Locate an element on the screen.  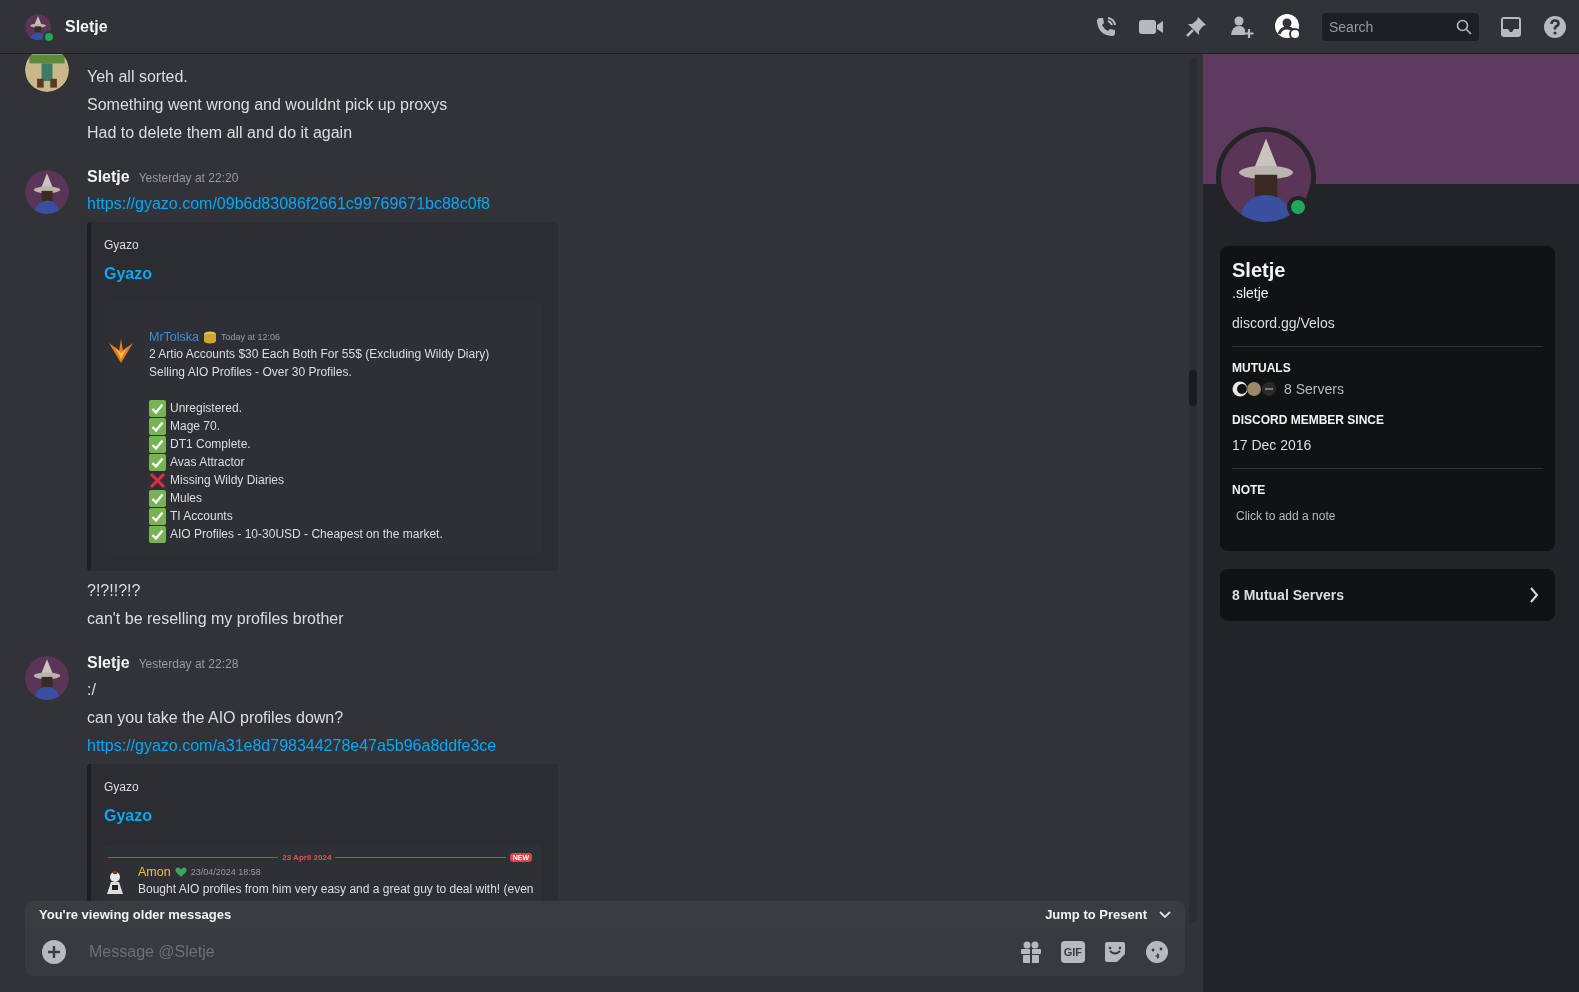
scrollbar-thumb is located at coordinates (1193, 388).